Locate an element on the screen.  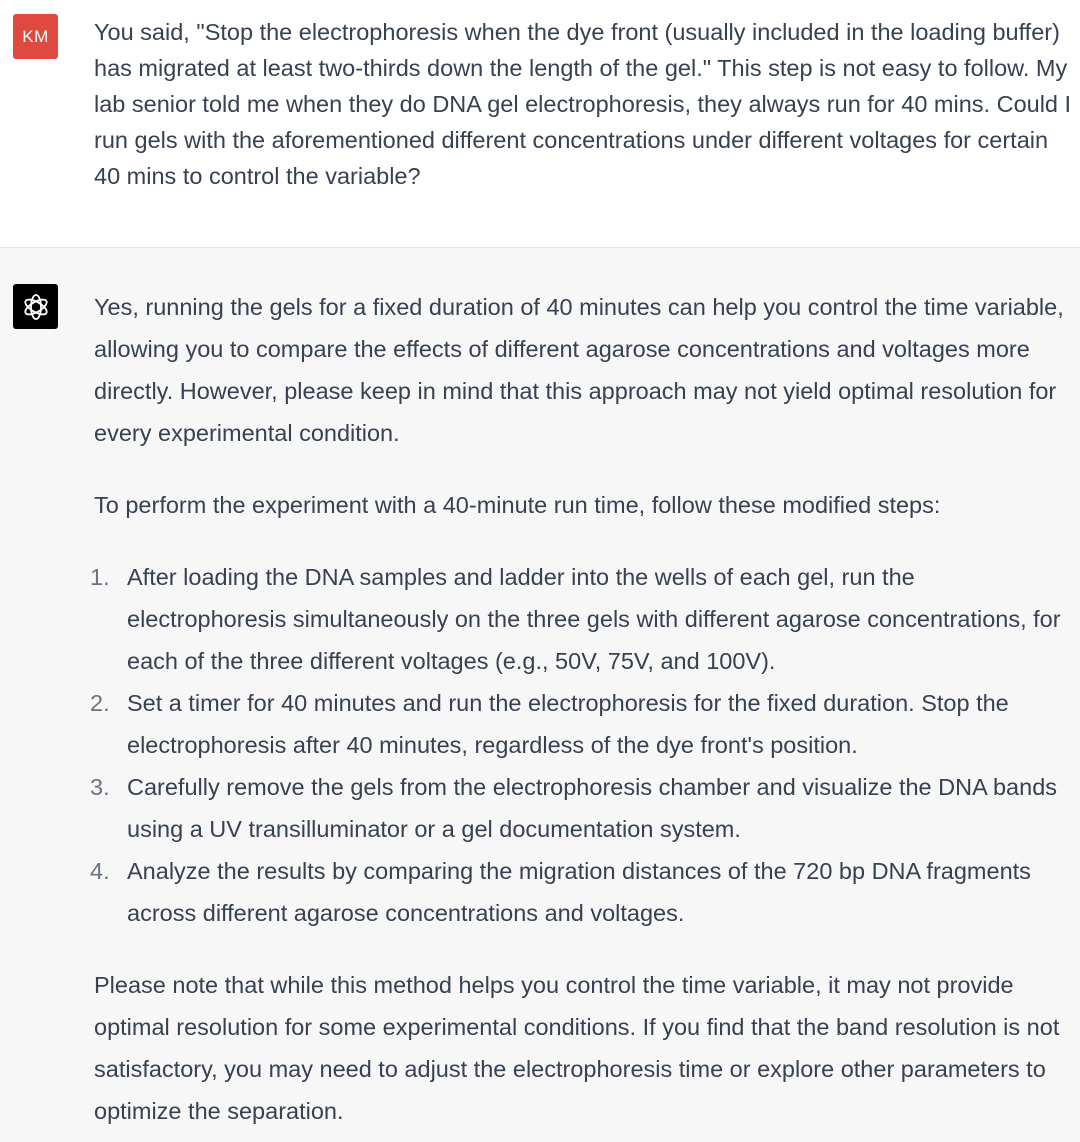
list-item-number: 4. is located at coordinates (100, 871).